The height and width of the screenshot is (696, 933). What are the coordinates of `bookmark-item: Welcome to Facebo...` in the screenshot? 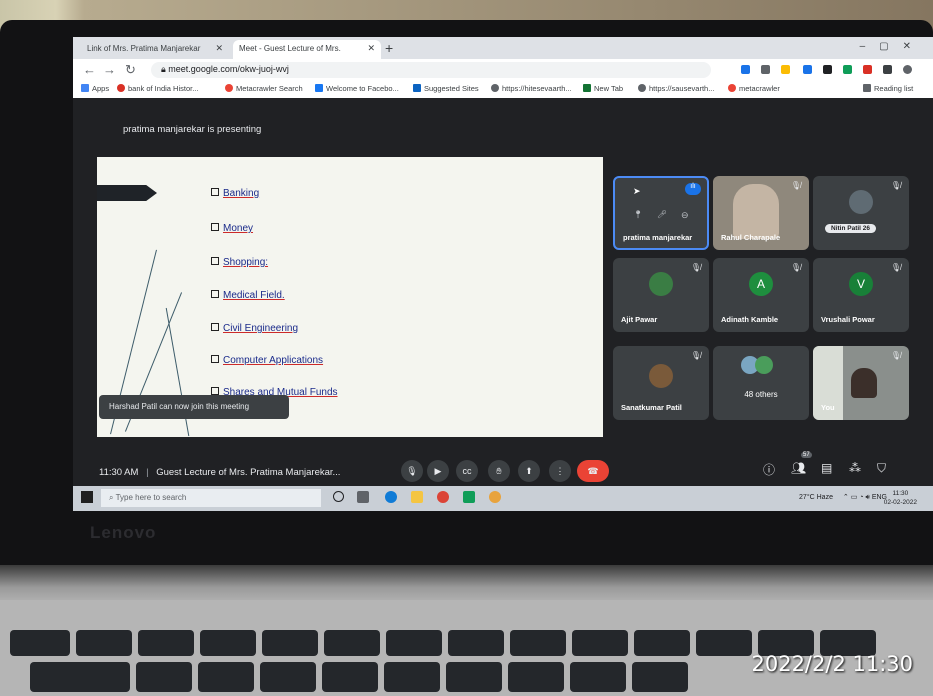 It's located at (357, 88).